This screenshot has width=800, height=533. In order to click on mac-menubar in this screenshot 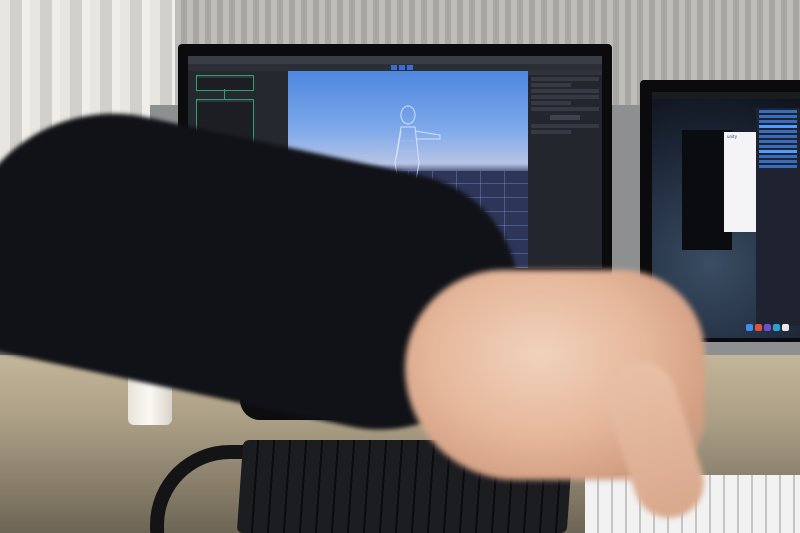, I will do `click(726, 95)`.